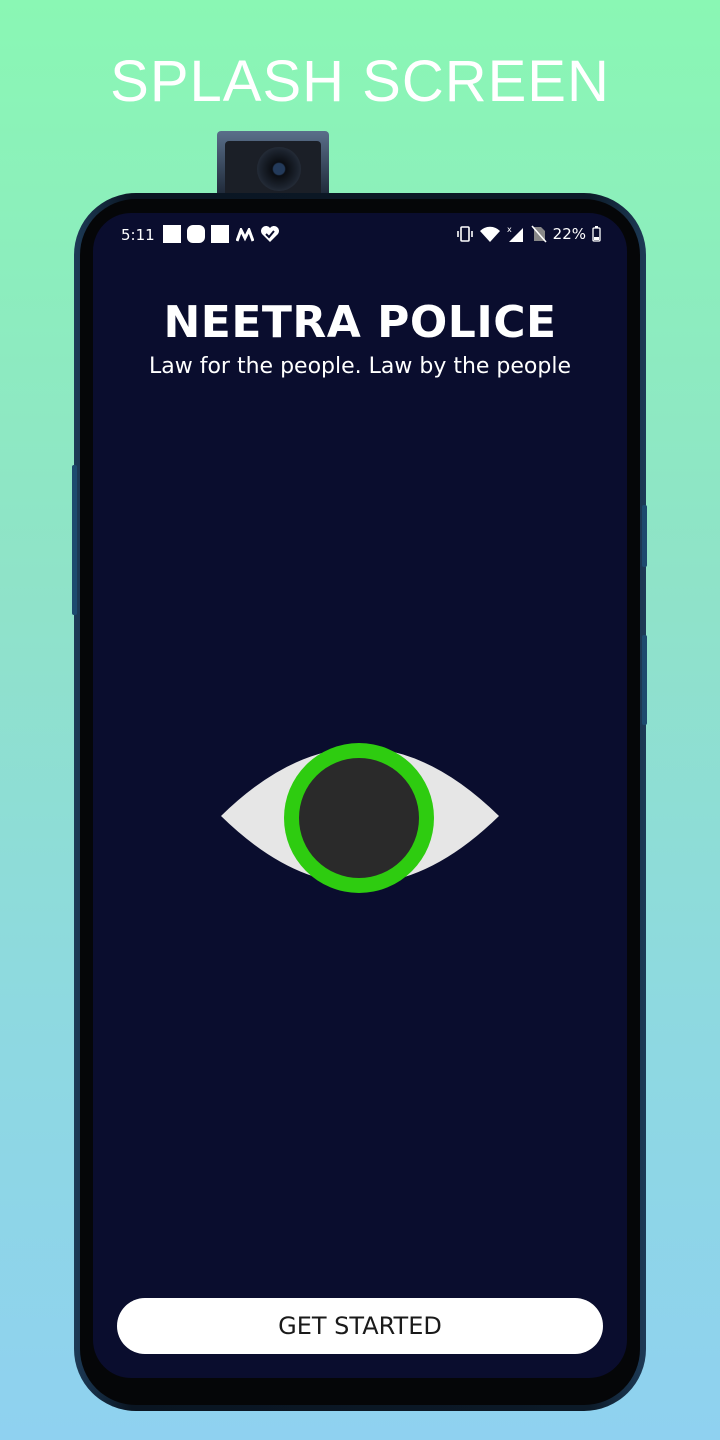 This screenshot has height=1440, width=720. I want to click on promo-title: SPLASH SCREEN, so click(360, 81).